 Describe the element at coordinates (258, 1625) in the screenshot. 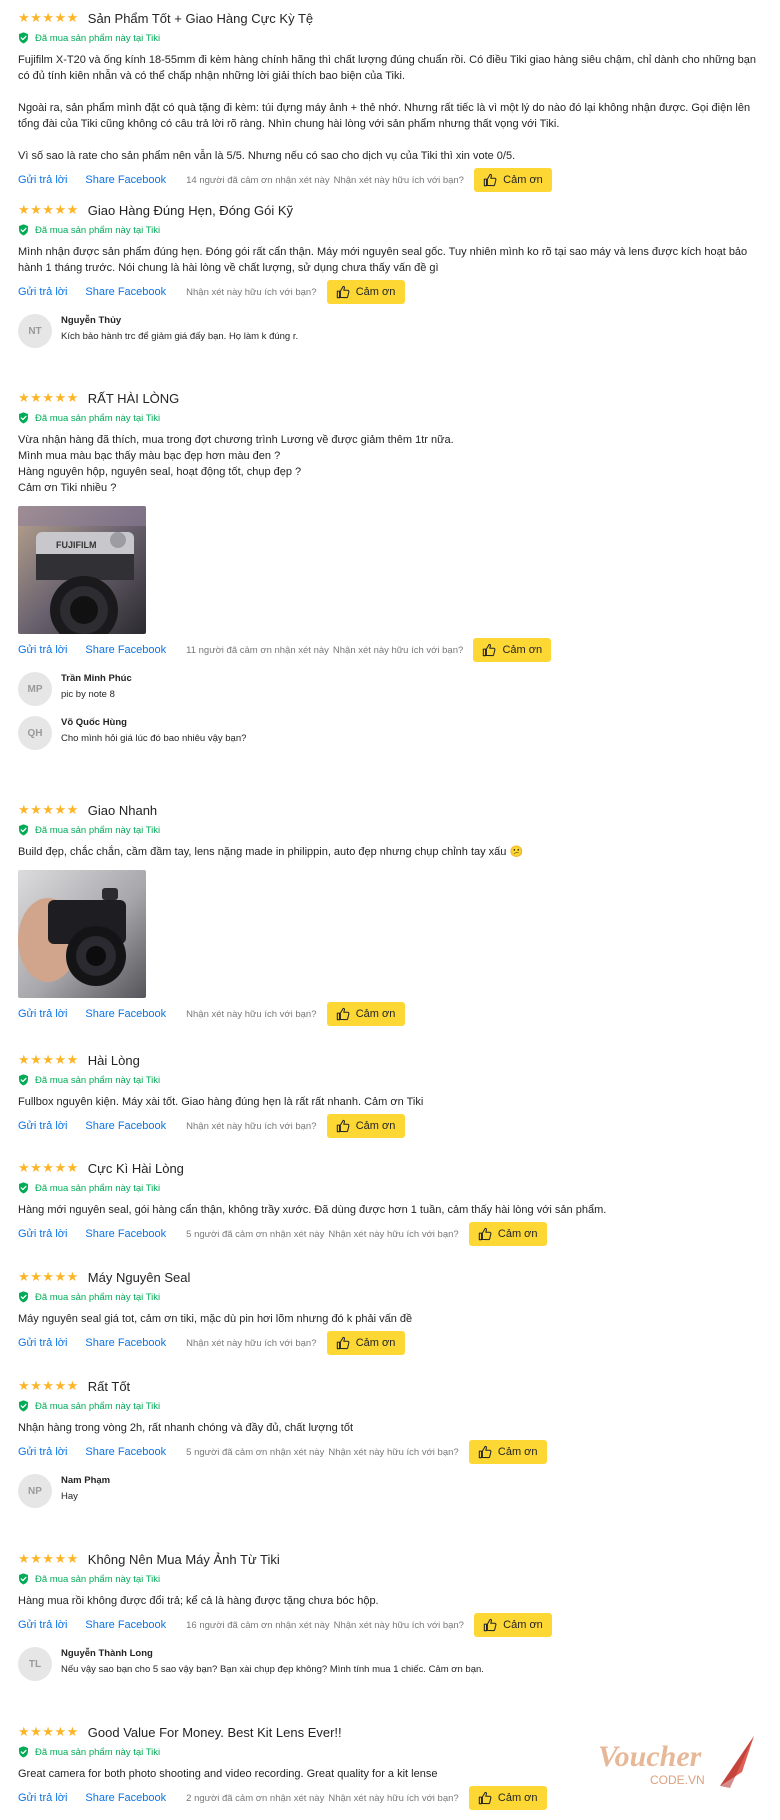

I see `thanked-count: 16 người đã cảm ơn nhận xét này` at that location.